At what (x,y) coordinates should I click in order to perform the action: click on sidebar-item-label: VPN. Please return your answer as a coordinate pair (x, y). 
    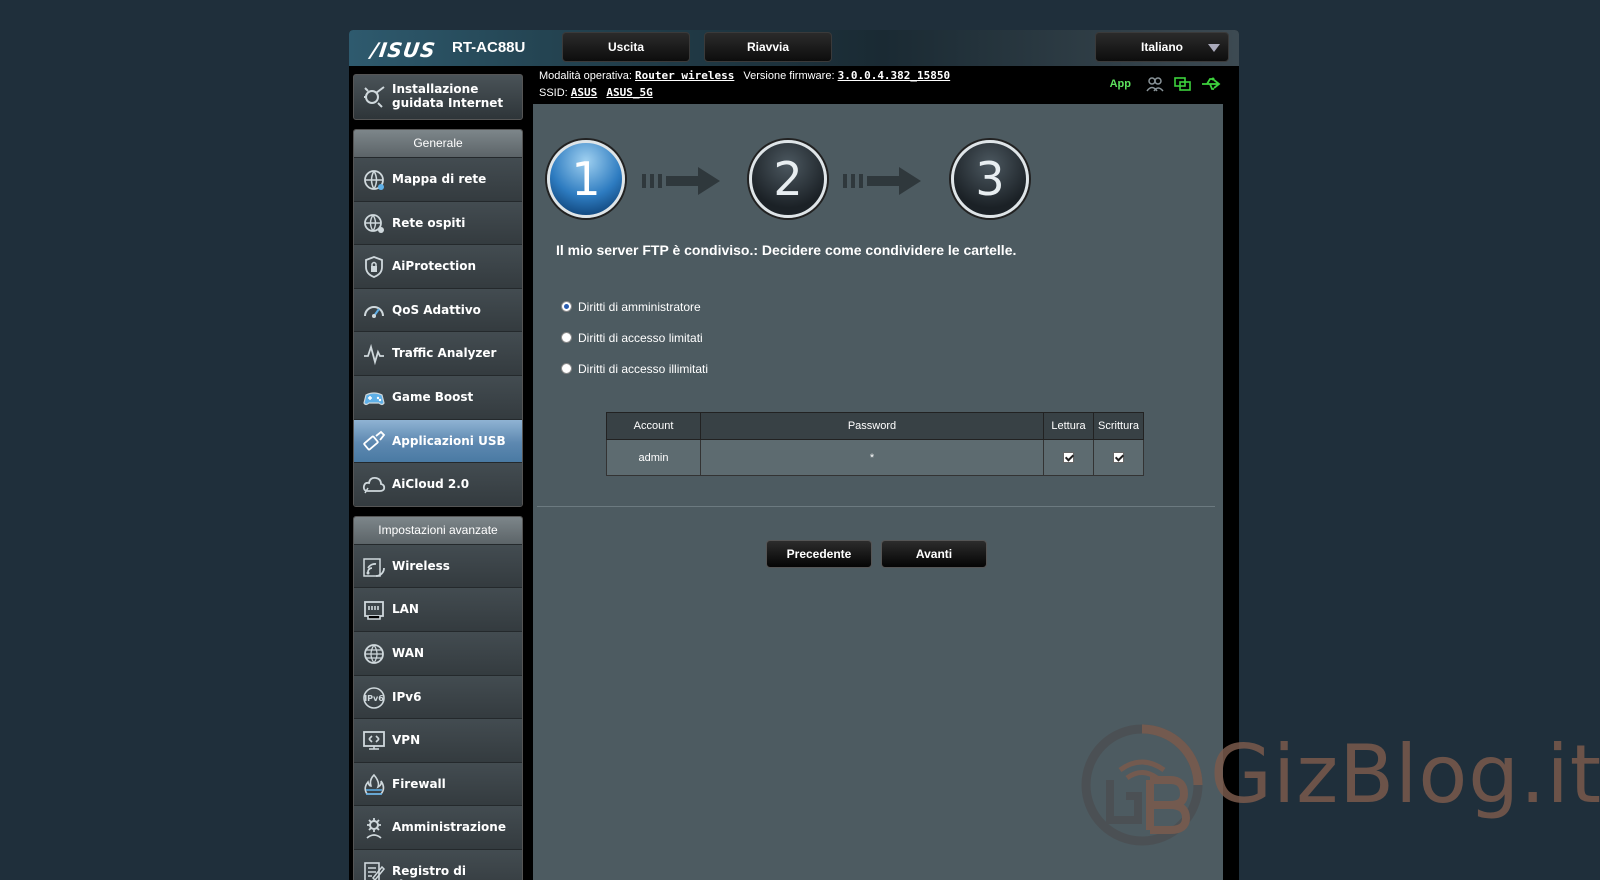
    Looking at the image, I should click on (406, 740).